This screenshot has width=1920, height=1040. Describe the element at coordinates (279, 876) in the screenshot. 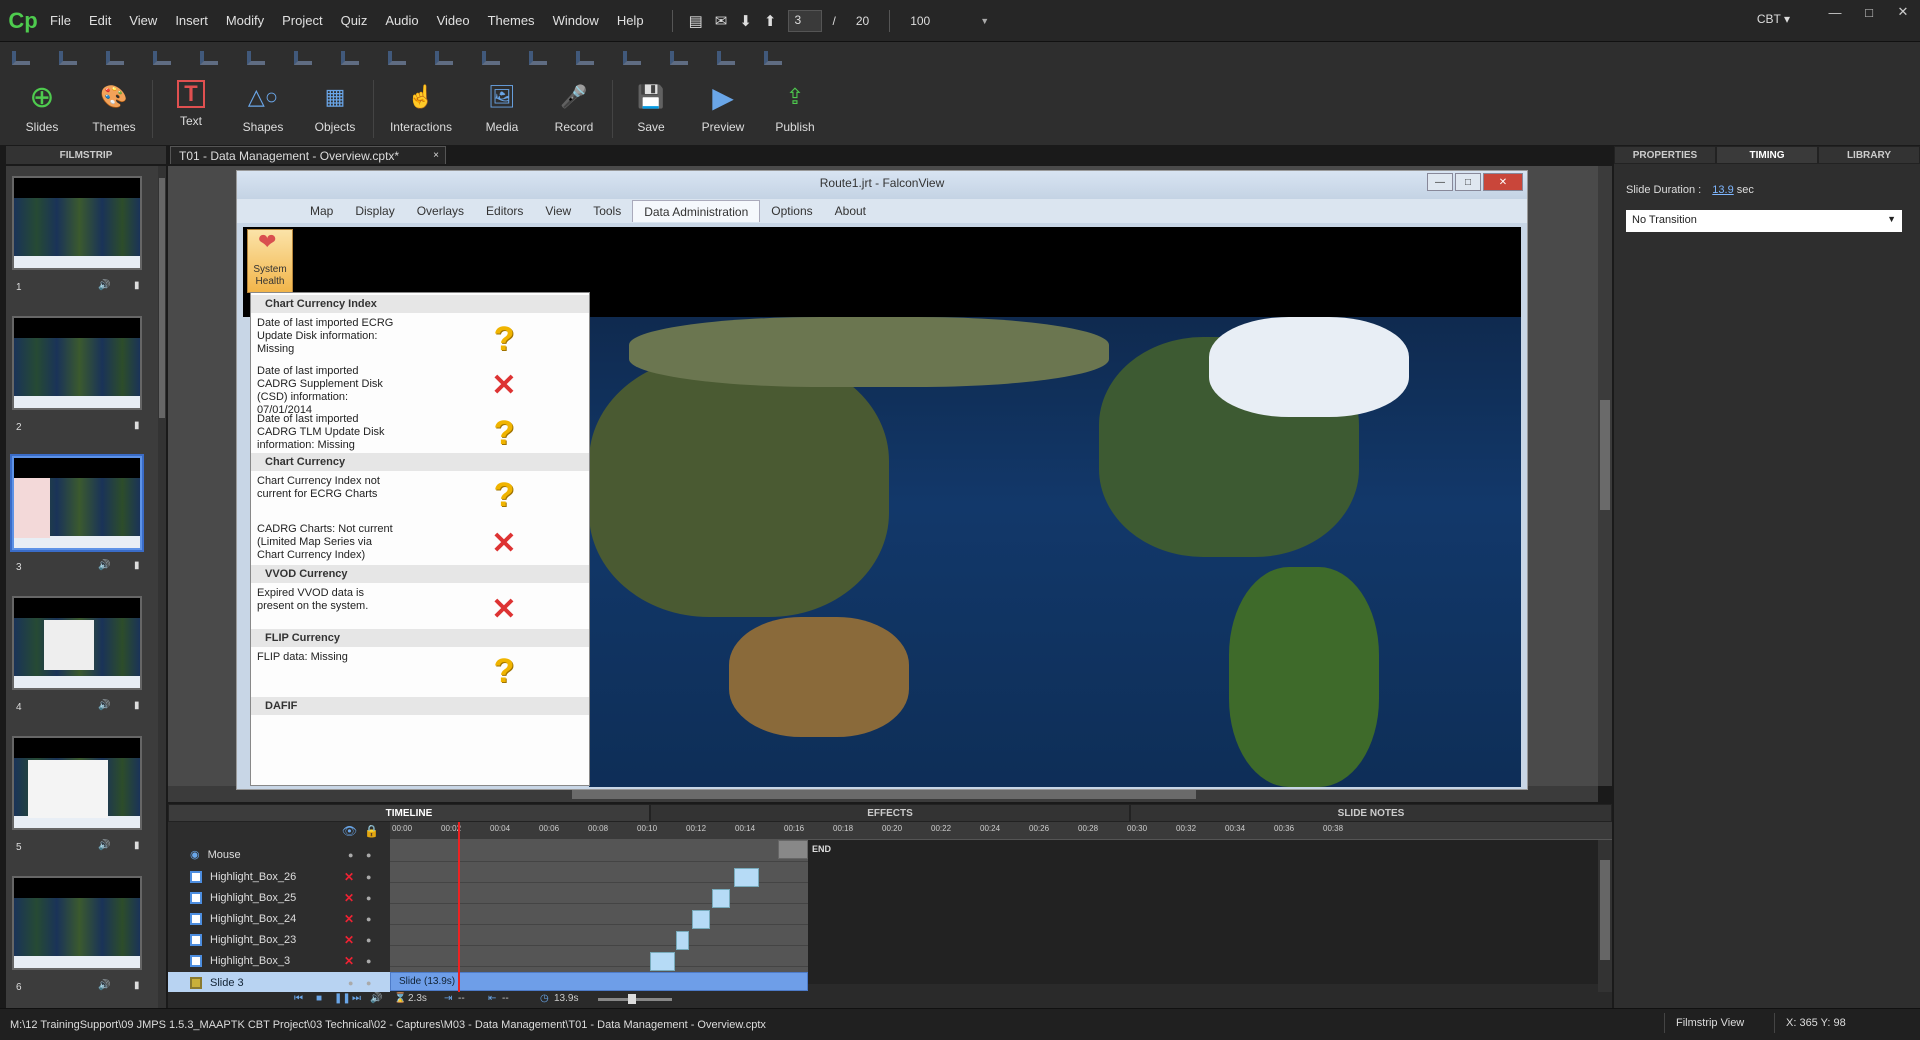

I see `timeline-row: Highlight_Box_26 ✕ ●` at that location.